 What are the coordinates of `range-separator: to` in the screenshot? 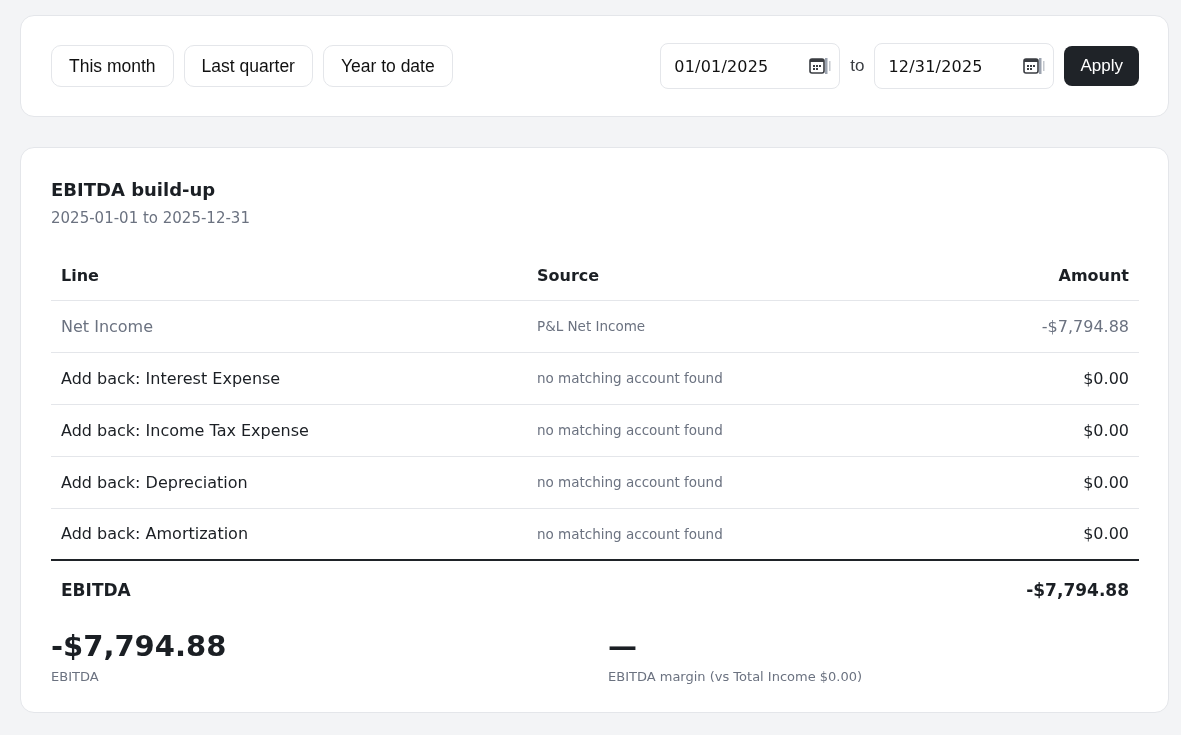 It's located at (857, 66).